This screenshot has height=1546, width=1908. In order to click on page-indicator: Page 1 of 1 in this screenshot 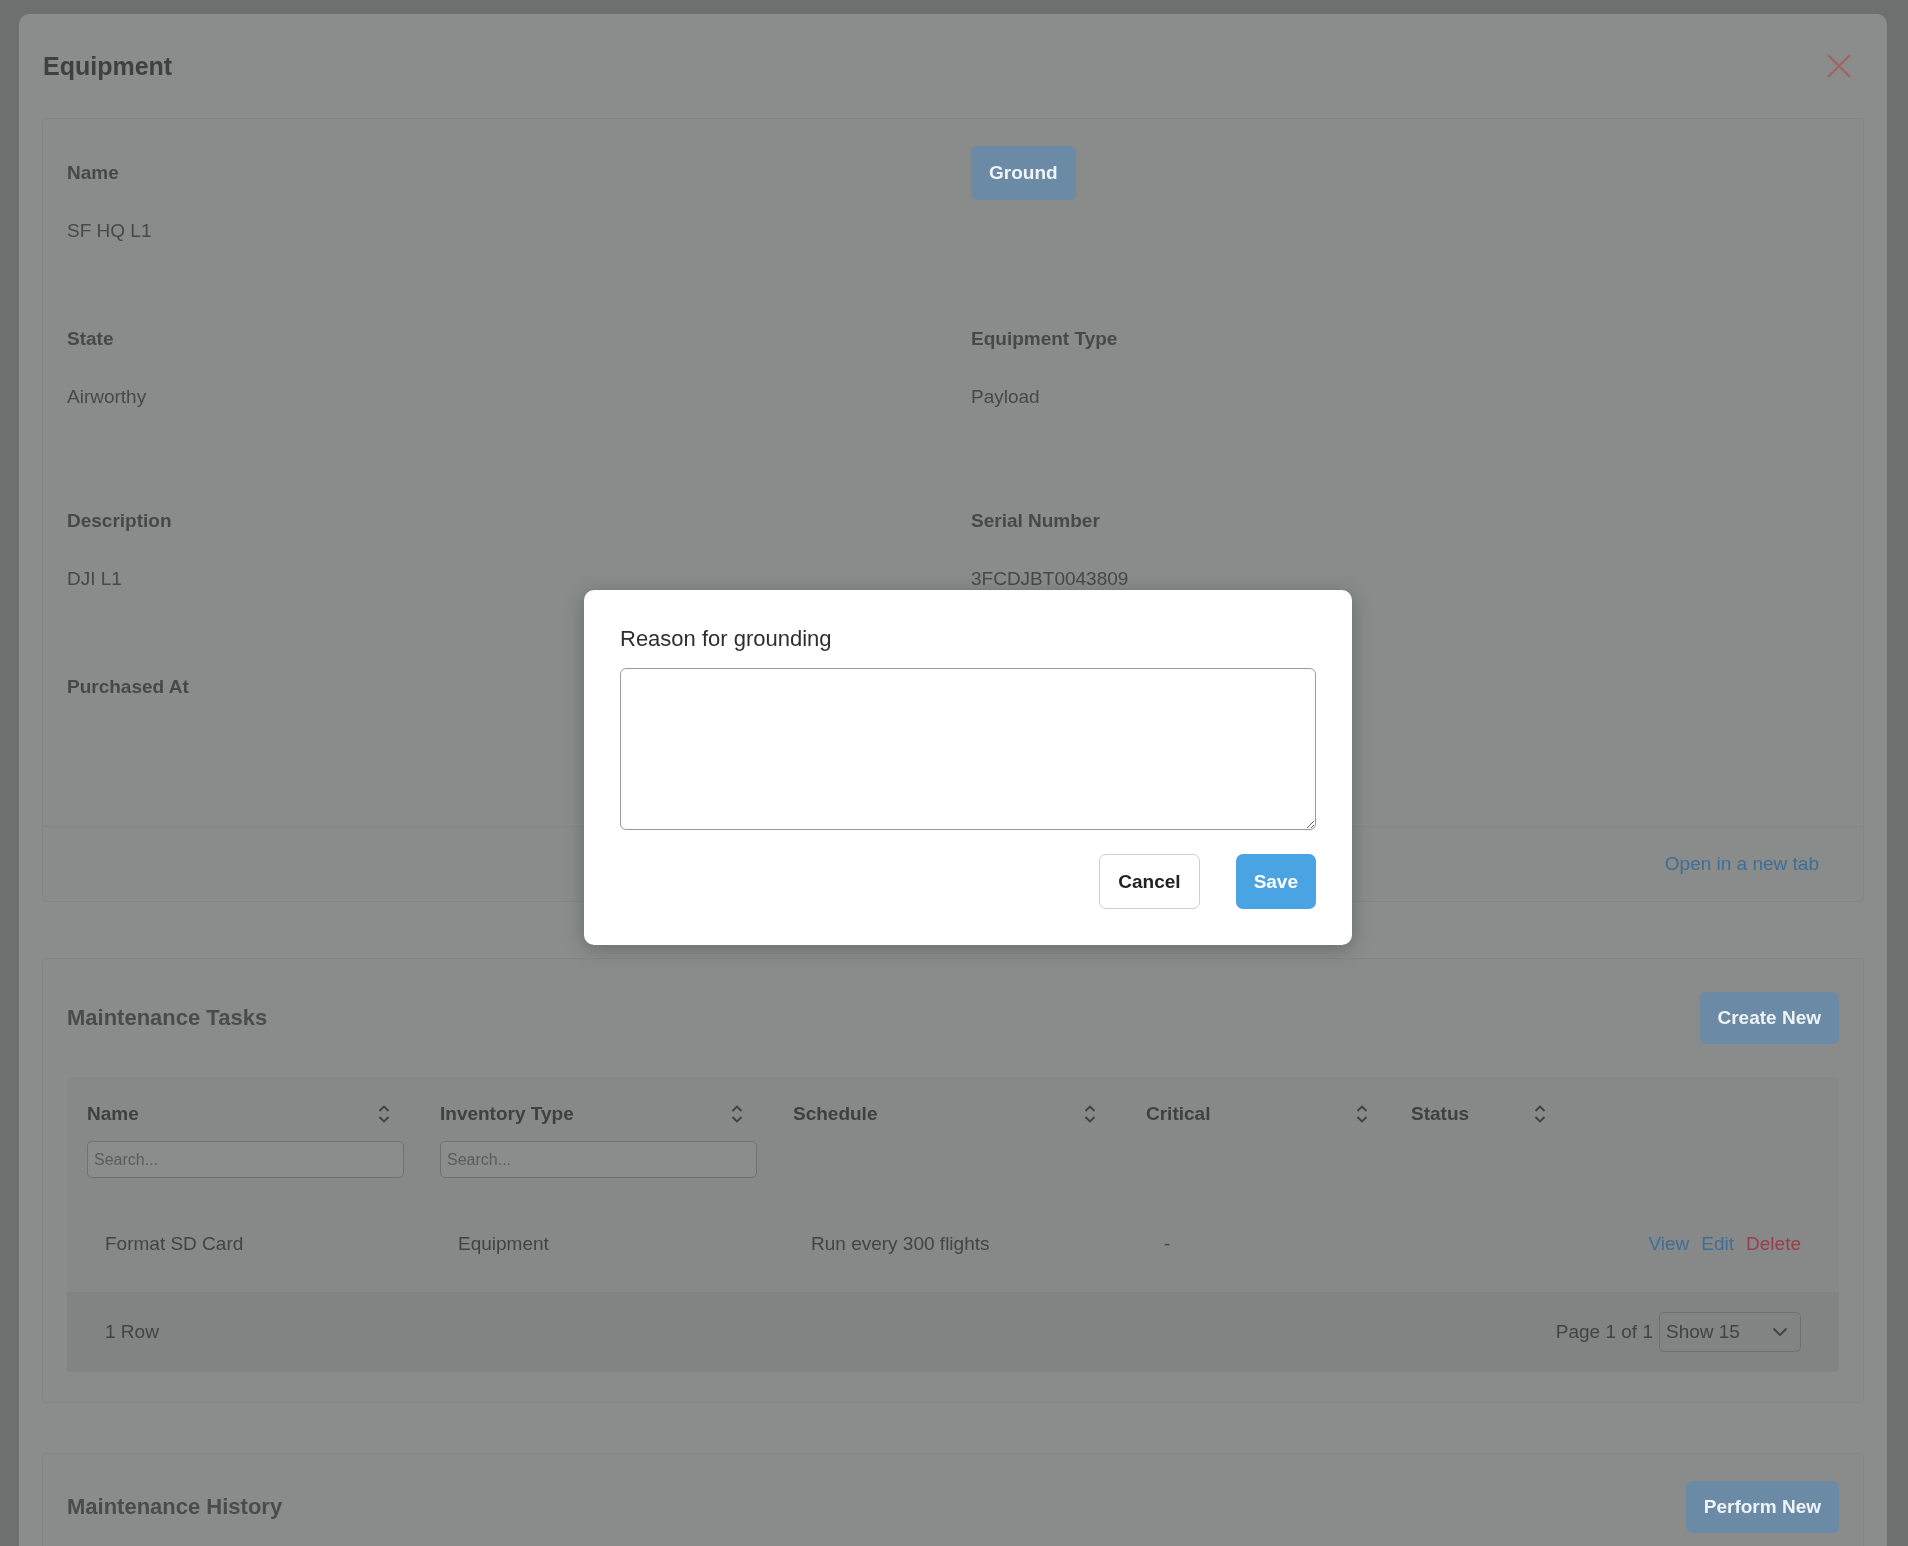, I will do `click(1604, 1332)`.